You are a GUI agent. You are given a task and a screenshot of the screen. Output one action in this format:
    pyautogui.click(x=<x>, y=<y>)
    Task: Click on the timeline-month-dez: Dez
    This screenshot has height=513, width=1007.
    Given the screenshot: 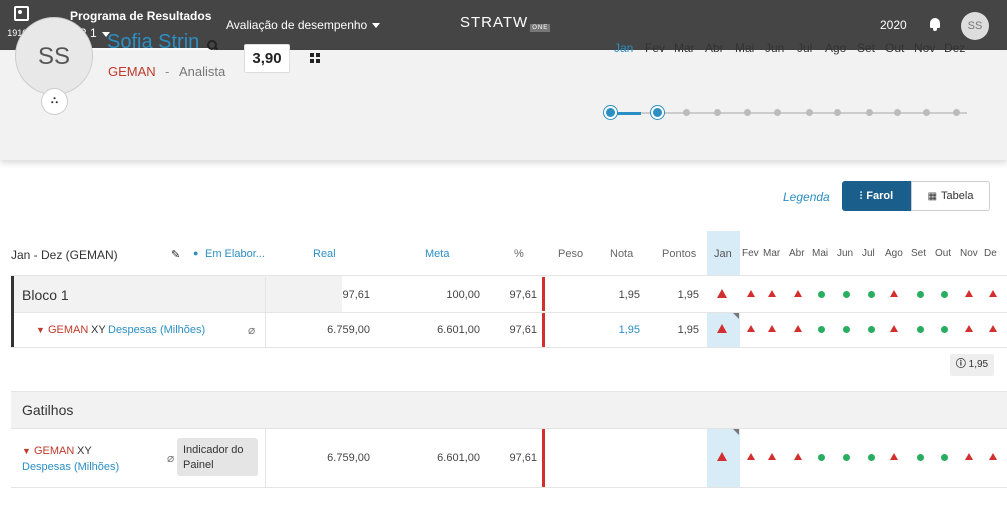 What is the action you would take?
    pyautogui.click(x=954, y=48)
    